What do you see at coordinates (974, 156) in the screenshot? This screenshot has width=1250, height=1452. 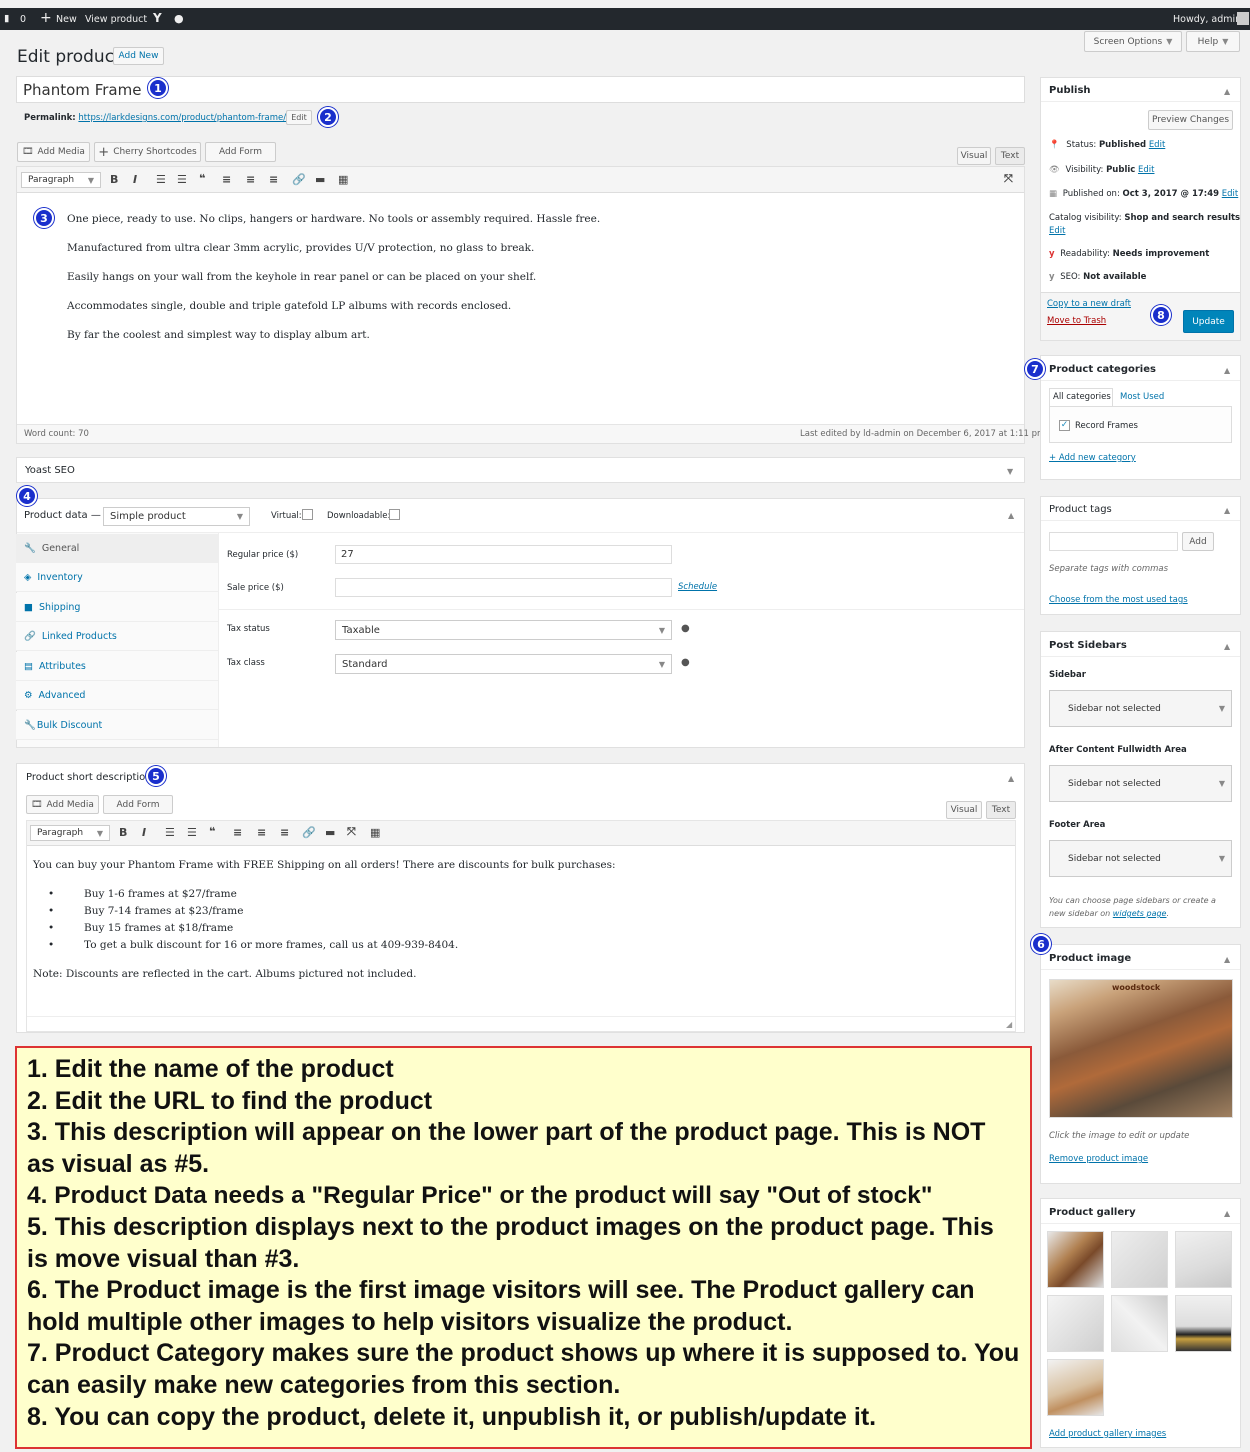 I see `tab-visual: Visual` at bounding box center [974, 156].